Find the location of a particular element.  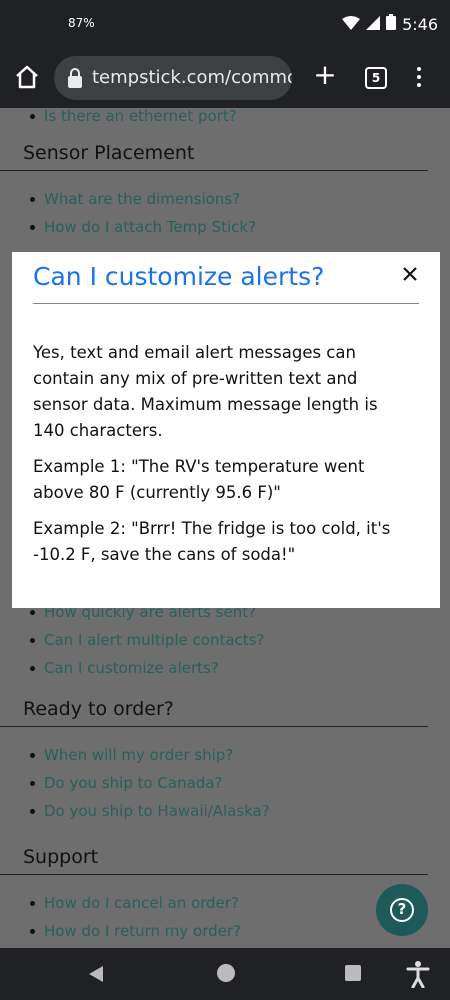

faq-link: Can I customize alerts? is located at coordinates (145, 668).